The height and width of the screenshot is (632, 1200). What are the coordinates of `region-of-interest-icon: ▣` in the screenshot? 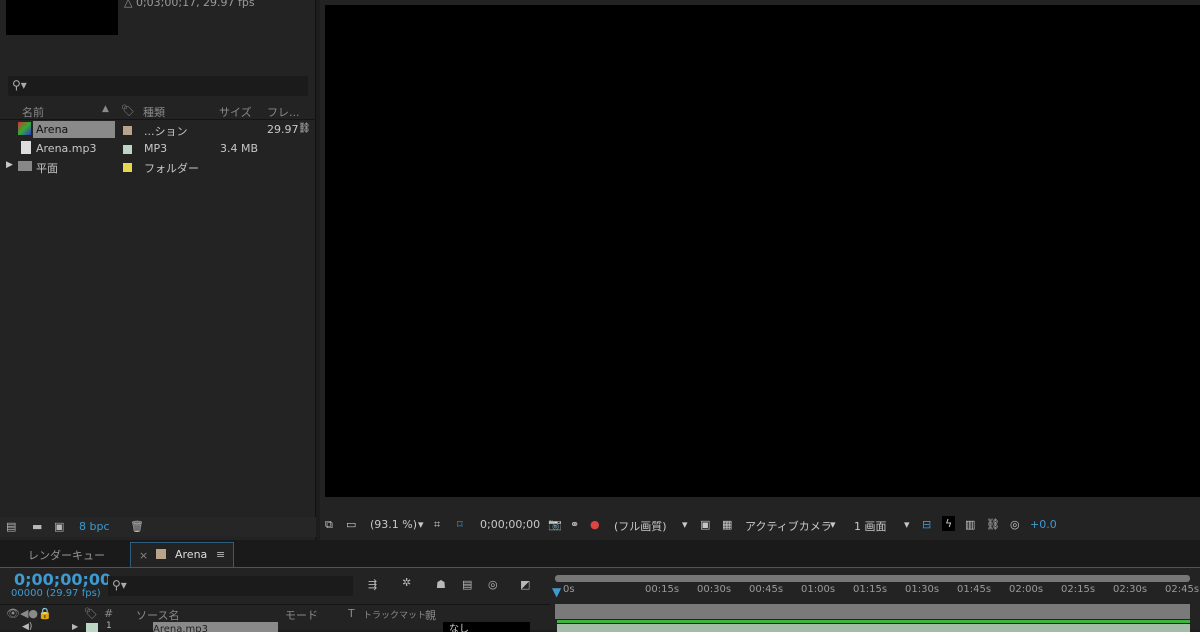 It's located at (705, 524).